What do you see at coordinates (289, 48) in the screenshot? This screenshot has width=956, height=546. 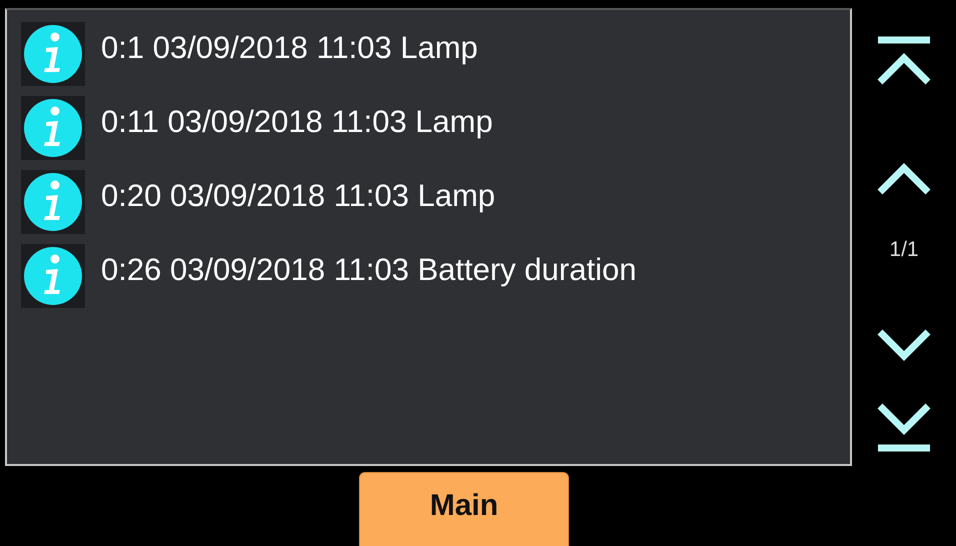 I see `event-text: 0:1 03/09/2018 11:03 Lamp` at bounding box center [289, 48].